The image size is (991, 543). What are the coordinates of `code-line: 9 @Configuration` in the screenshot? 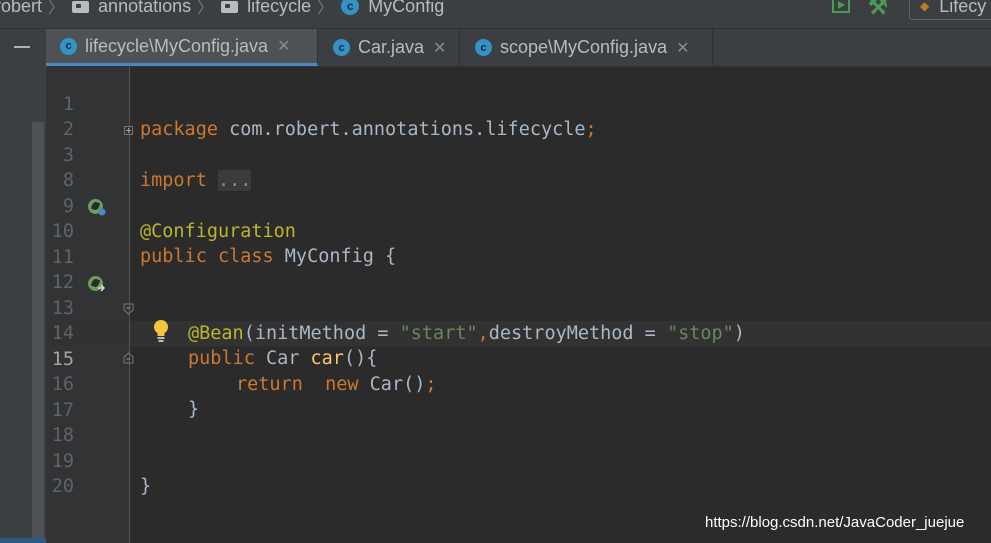 It's located at (518, 205).